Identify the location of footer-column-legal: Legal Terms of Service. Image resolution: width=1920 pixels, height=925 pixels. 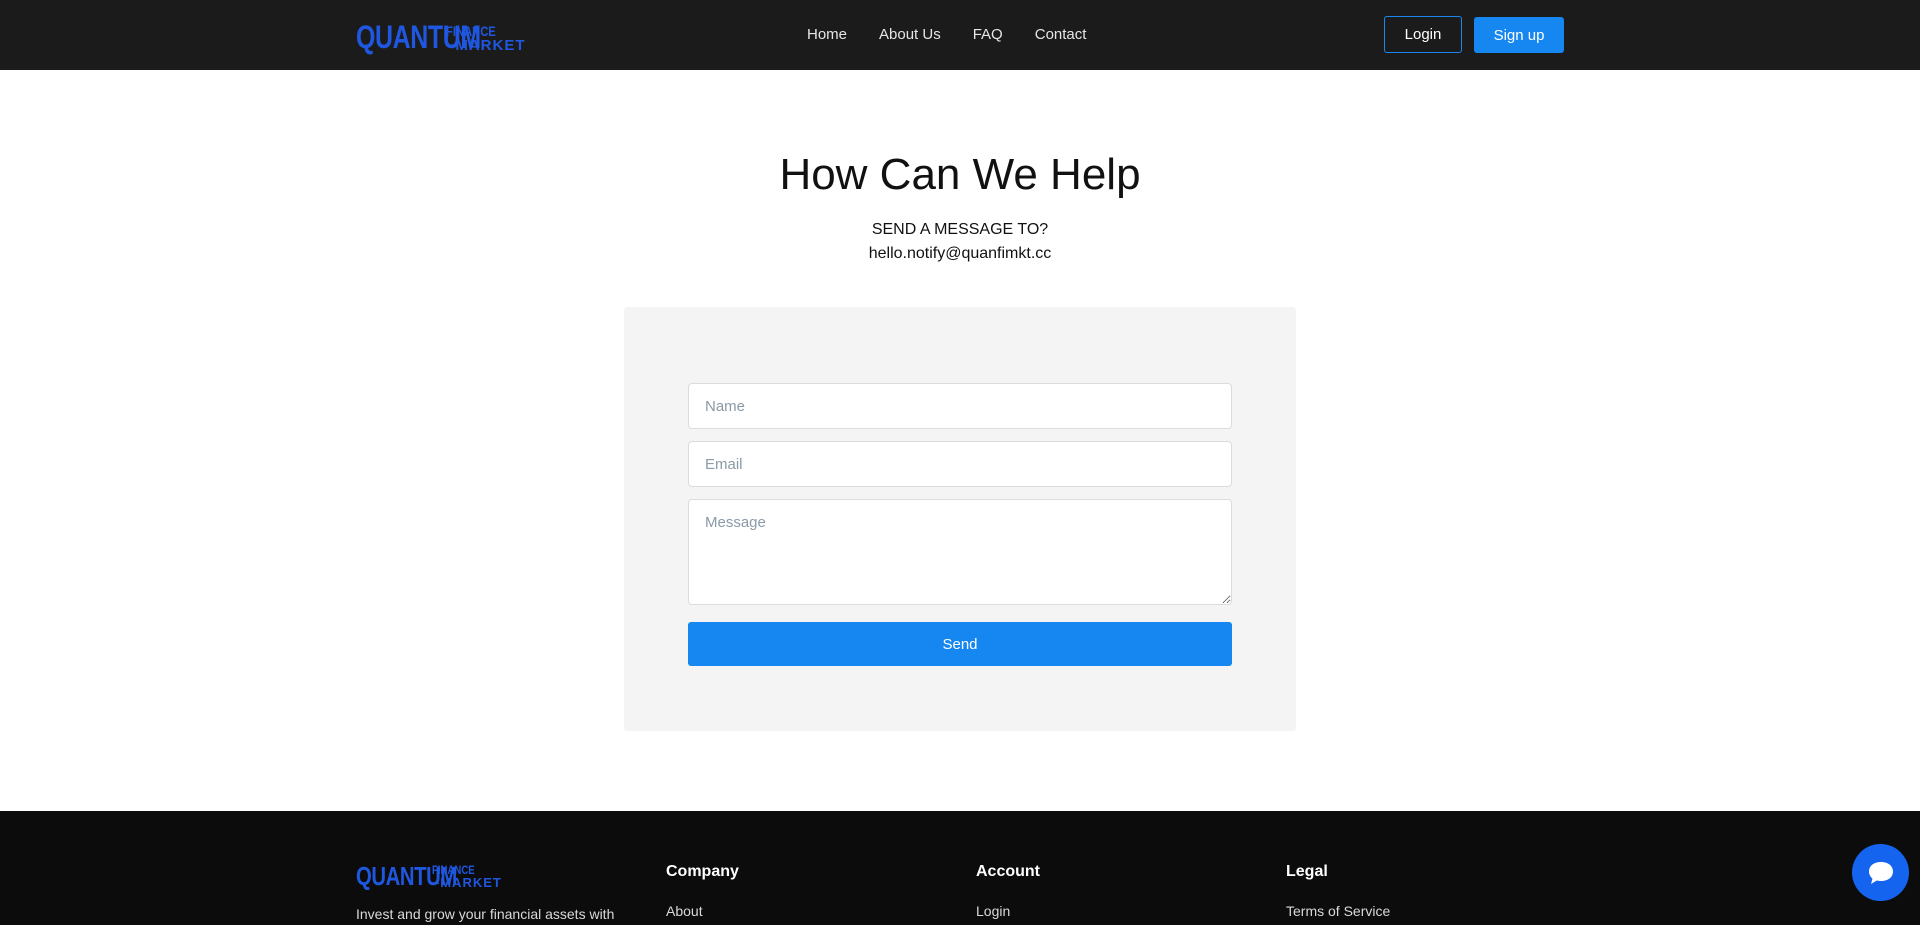
(1338, 891).